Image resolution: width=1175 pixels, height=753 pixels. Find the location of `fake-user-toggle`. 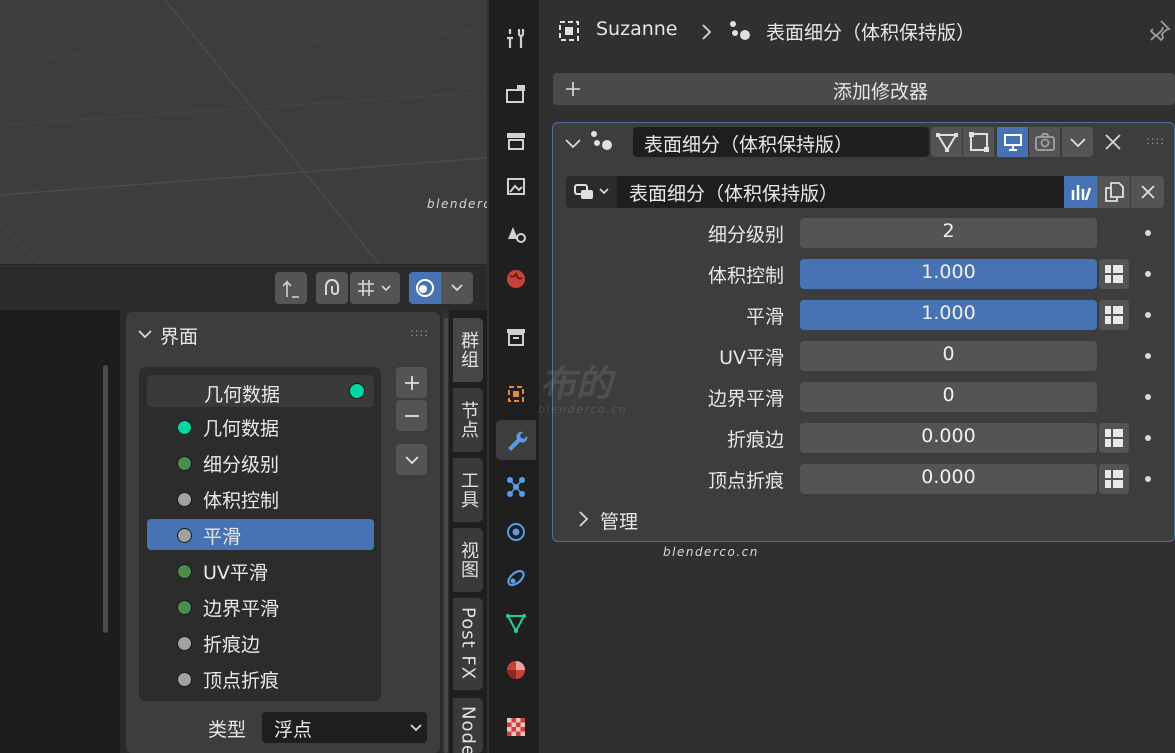

fake-user-toggle is located at coordinates (1080, 192).